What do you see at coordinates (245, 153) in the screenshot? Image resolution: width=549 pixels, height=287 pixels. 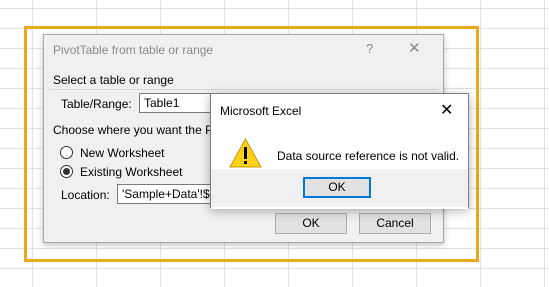 I see `warning-icon` at bounding box center [245, 153].